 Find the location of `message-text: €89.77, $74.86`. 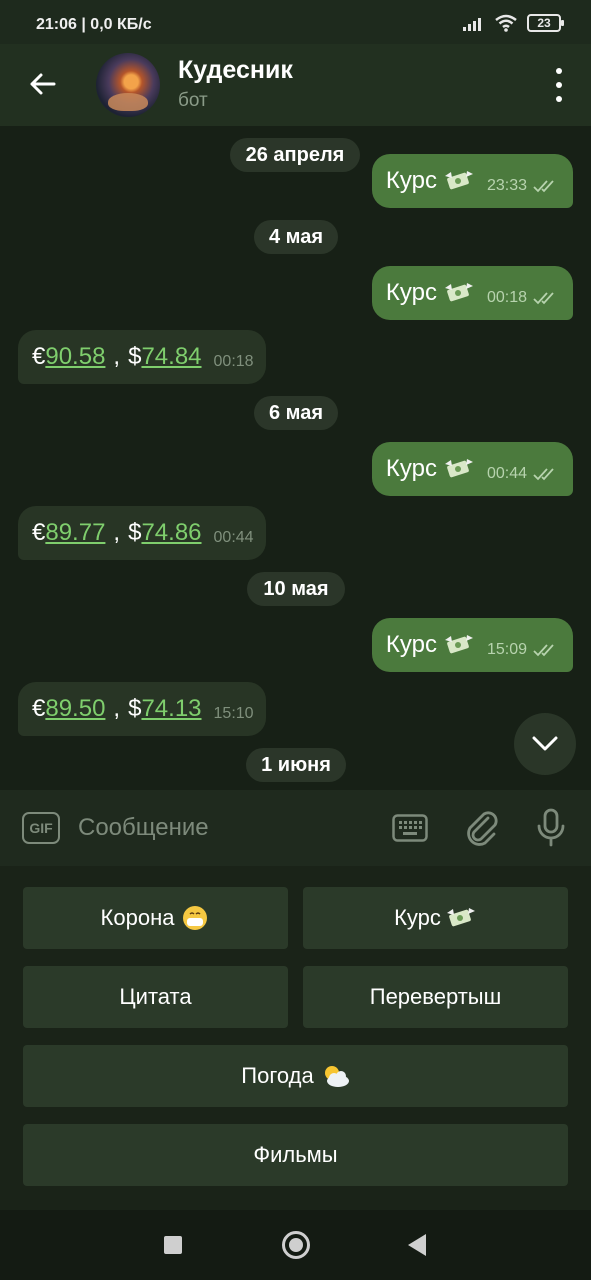

message-text: €89.77, $74.86 is located at coordinates (117, 533).